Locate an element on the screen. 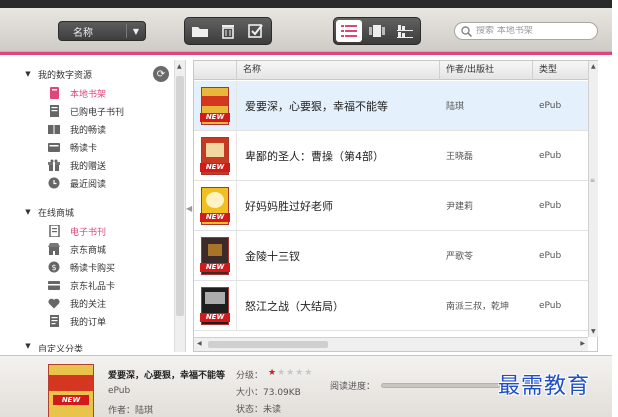 This screenshot has height=417, width=618. scroll-grip-icon: ≡ is located at coordinates (592, 180).